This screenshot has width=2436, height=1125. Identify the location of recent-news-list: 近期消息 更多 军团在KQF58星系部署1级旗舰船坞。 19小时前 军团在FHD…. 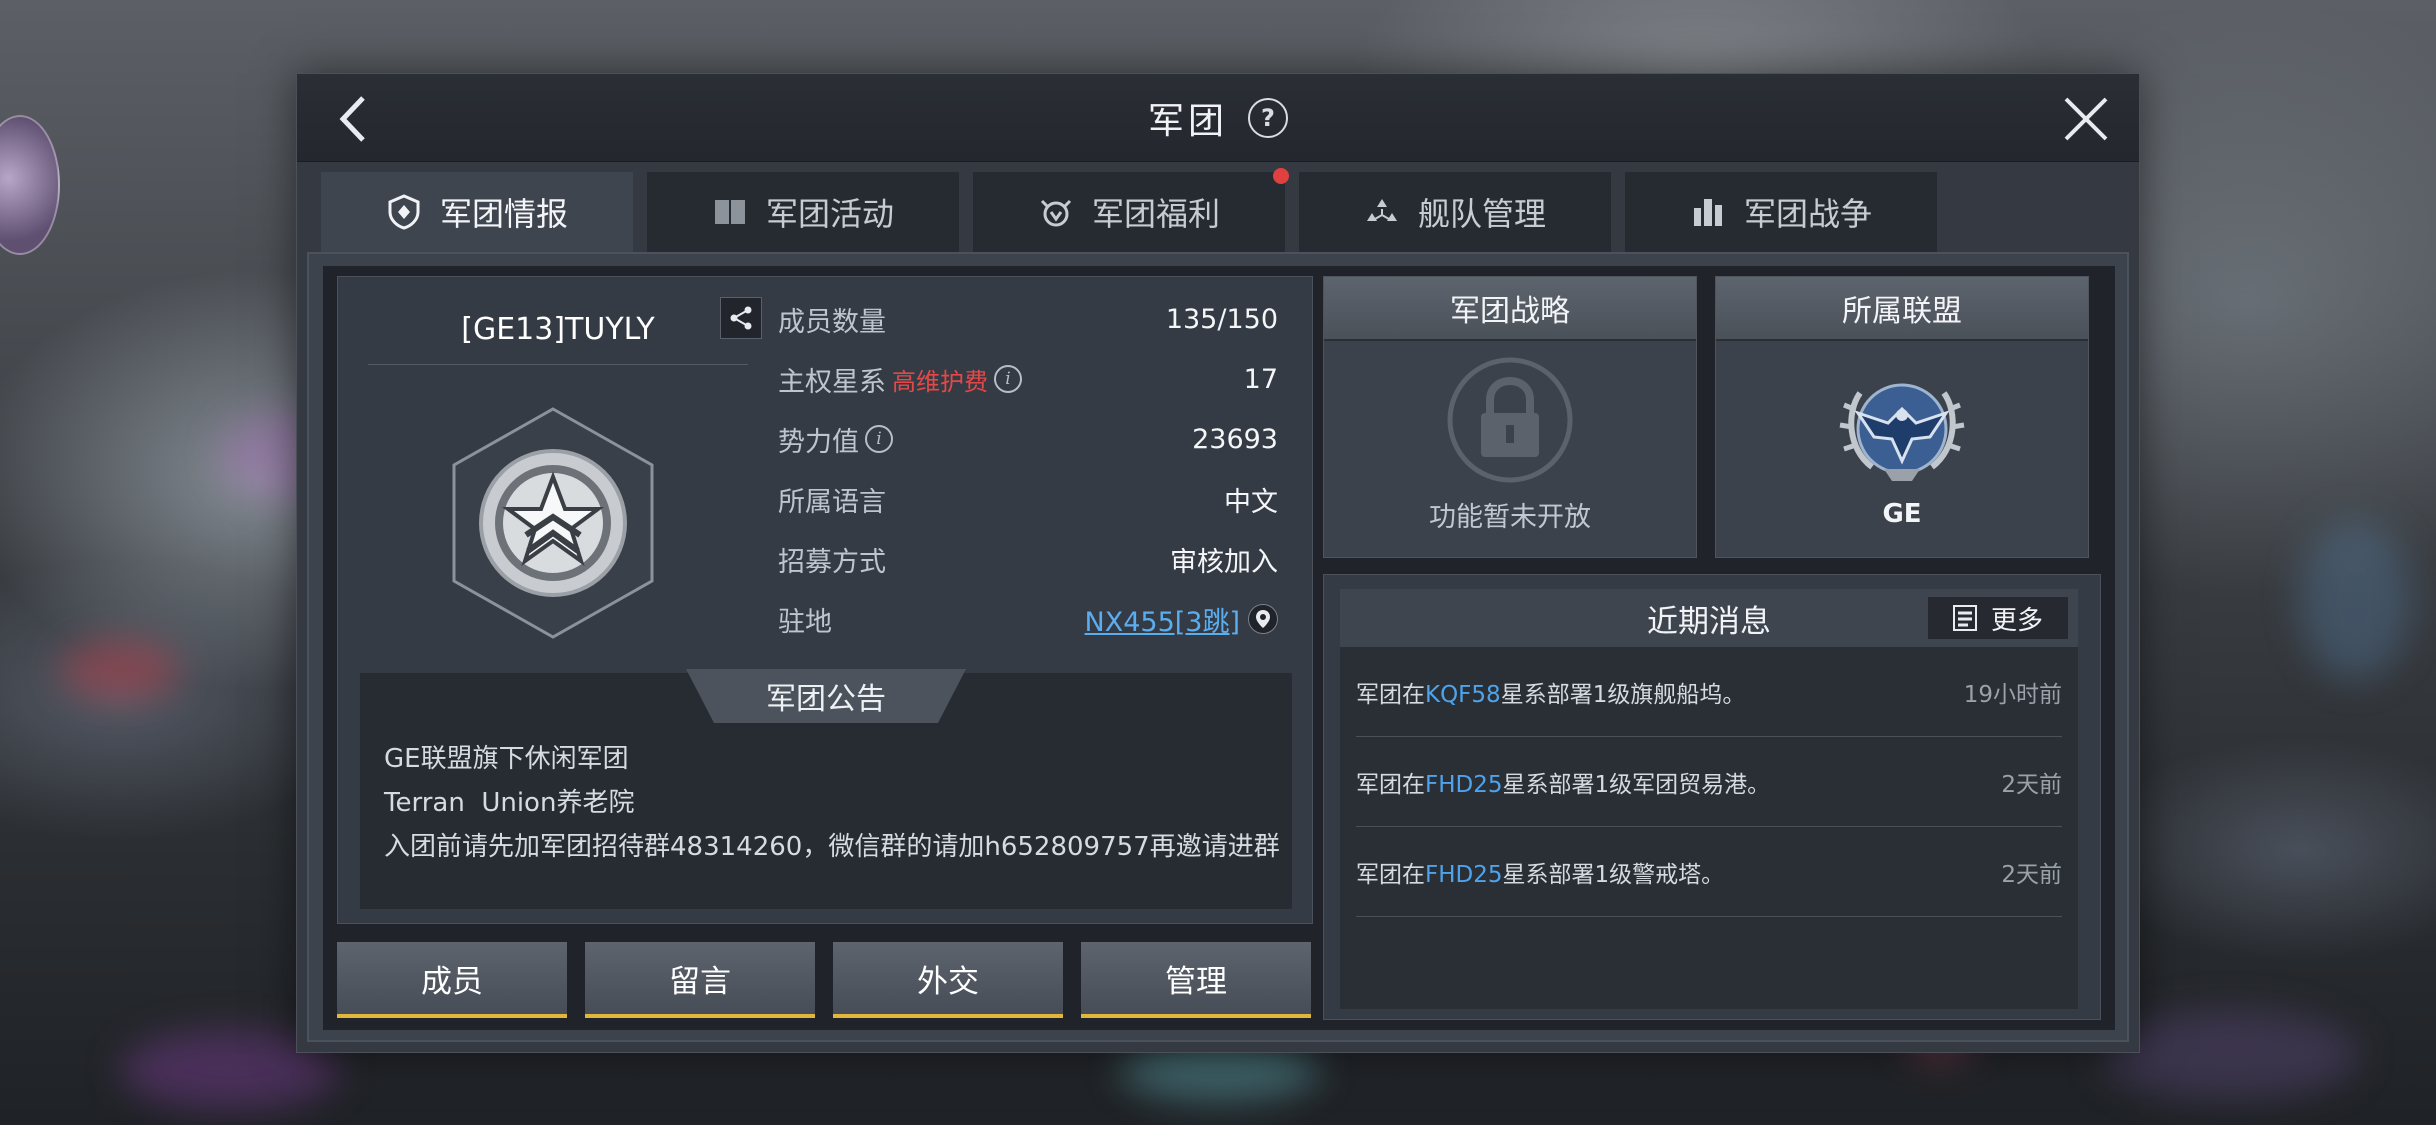
(1709, 799).